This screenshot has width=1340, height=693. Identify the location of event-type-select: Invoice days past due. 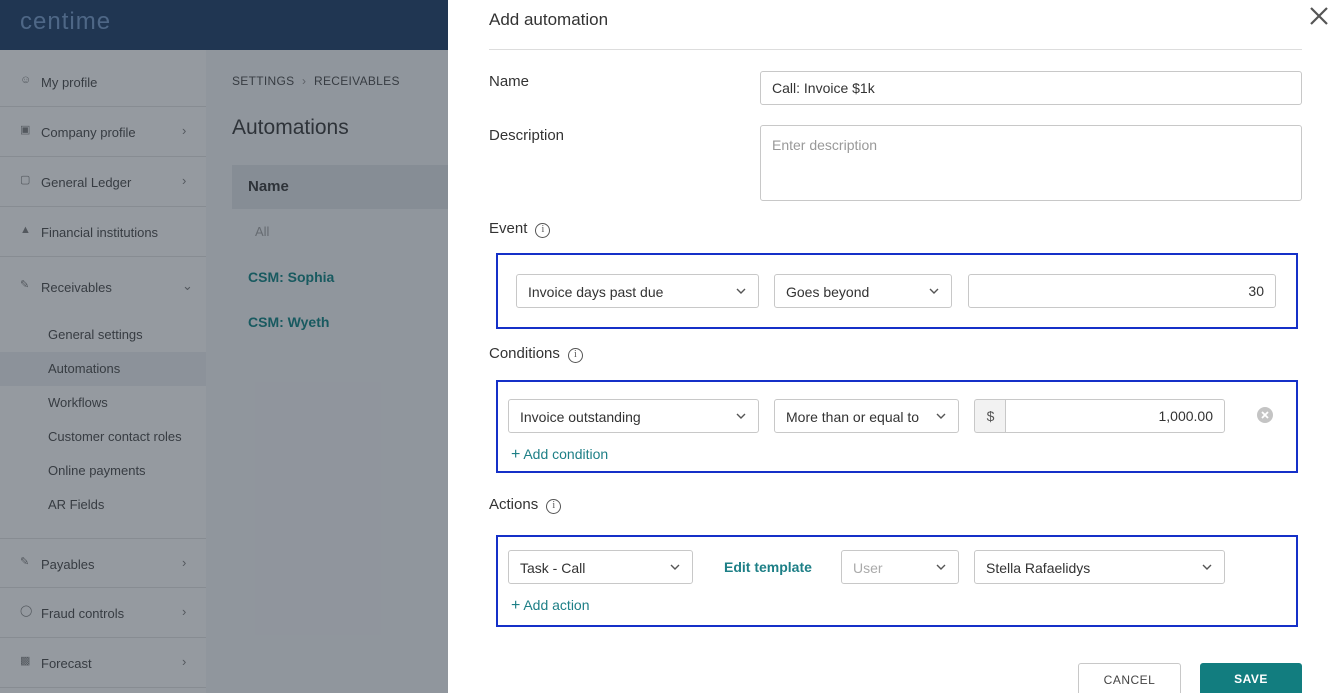
(637, 291).